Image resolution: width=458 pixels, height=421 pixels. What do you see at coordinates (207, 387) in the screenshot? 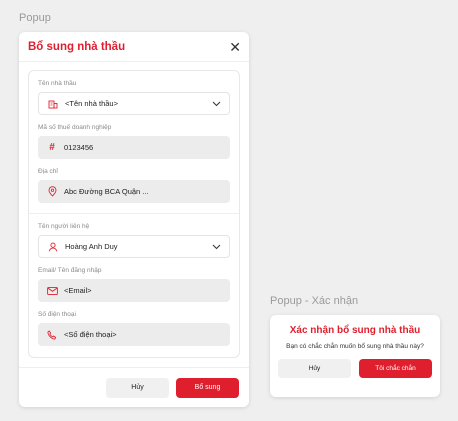
I see `add-button: Bổ sung` at bounding box center [207, 387].